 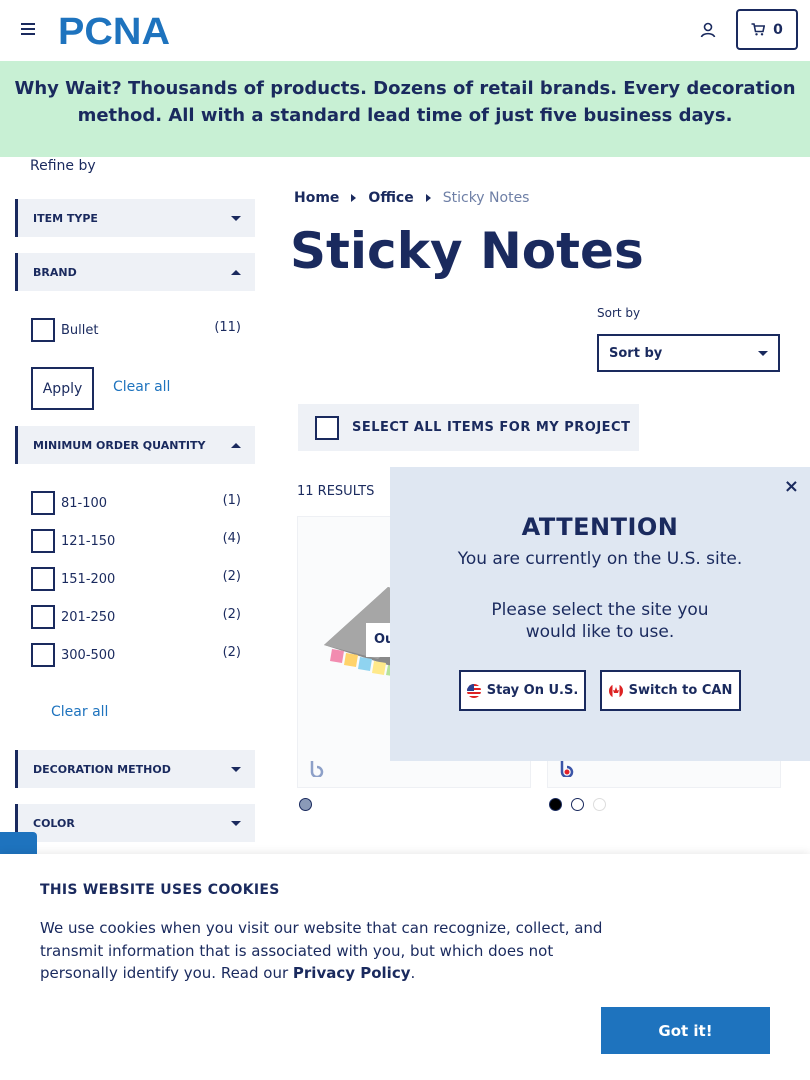 I want to click on option-label: 121-150, so click(x=88, y=541).